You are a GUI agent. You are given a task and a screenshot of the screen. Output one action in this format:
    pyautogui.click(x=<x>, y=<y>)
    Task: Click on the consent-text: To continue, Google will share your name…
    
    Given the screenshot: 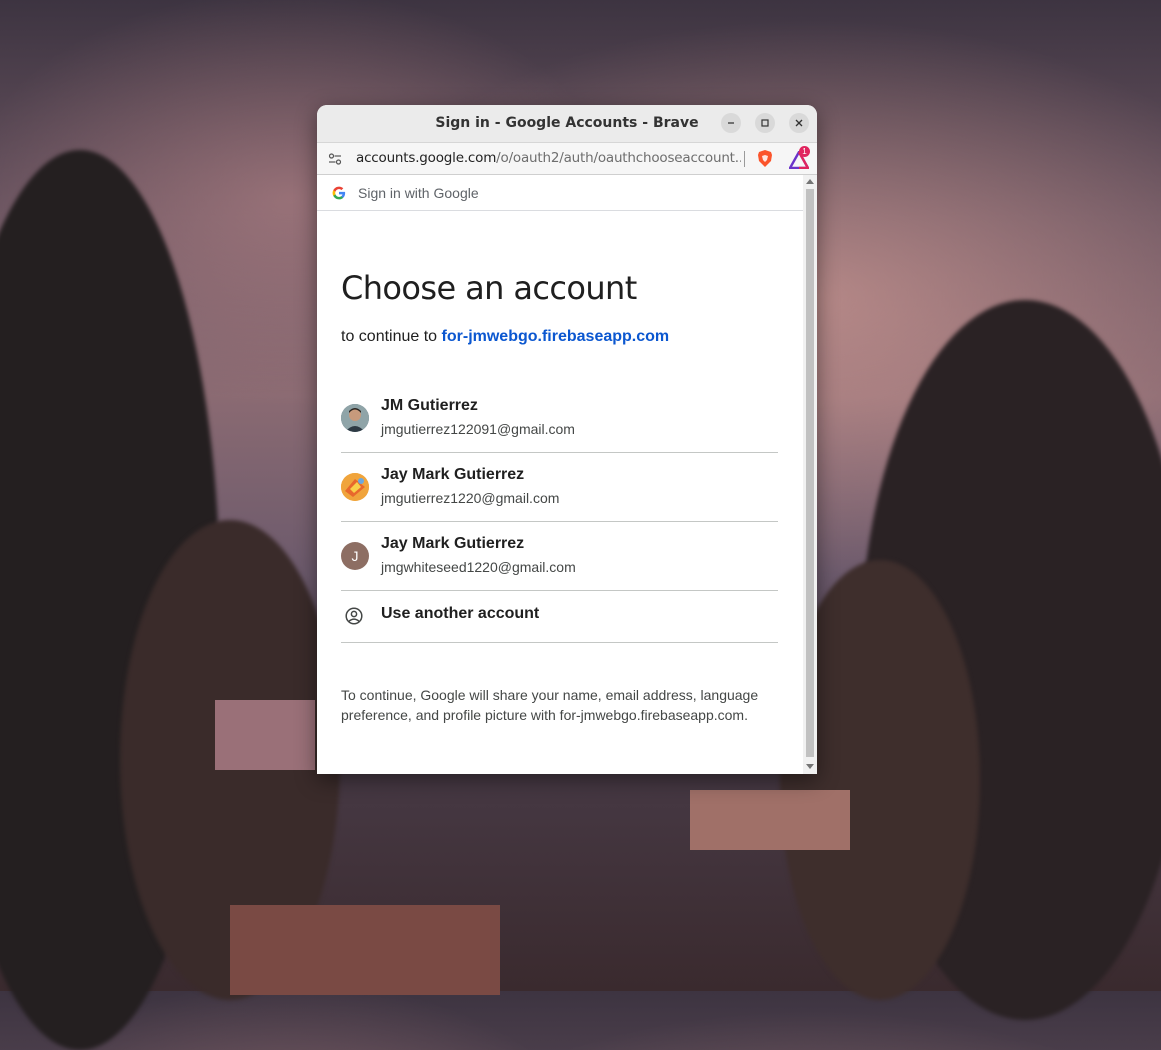 What is the action you would take?
    pyautogui.click(x=561, y=705)
    